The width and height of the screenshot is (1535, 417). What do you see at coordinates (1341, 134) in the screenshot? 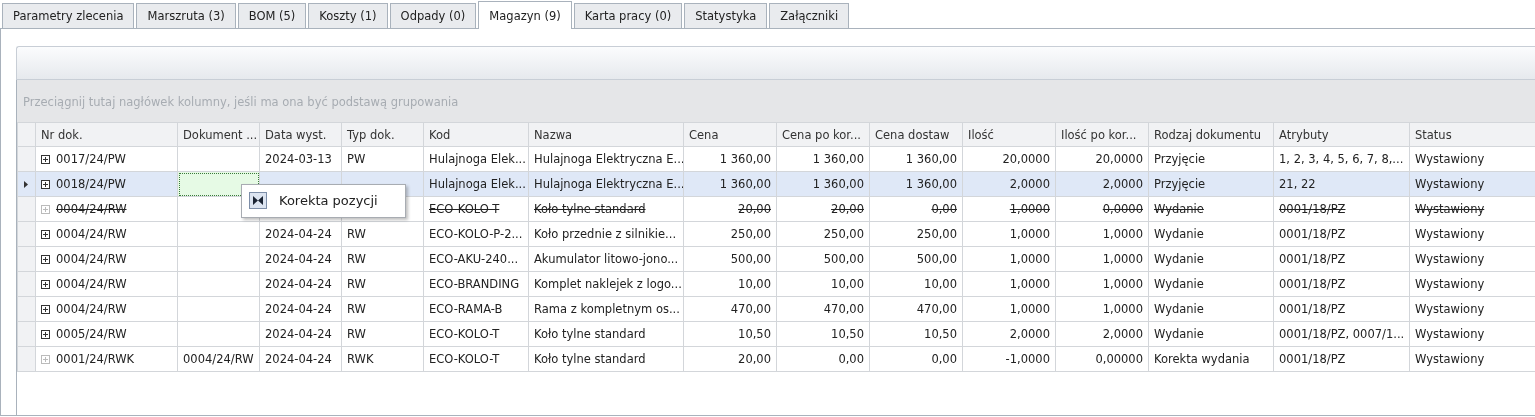
I see `column-header: Atrybuty` at bounding box center [1341, 134].